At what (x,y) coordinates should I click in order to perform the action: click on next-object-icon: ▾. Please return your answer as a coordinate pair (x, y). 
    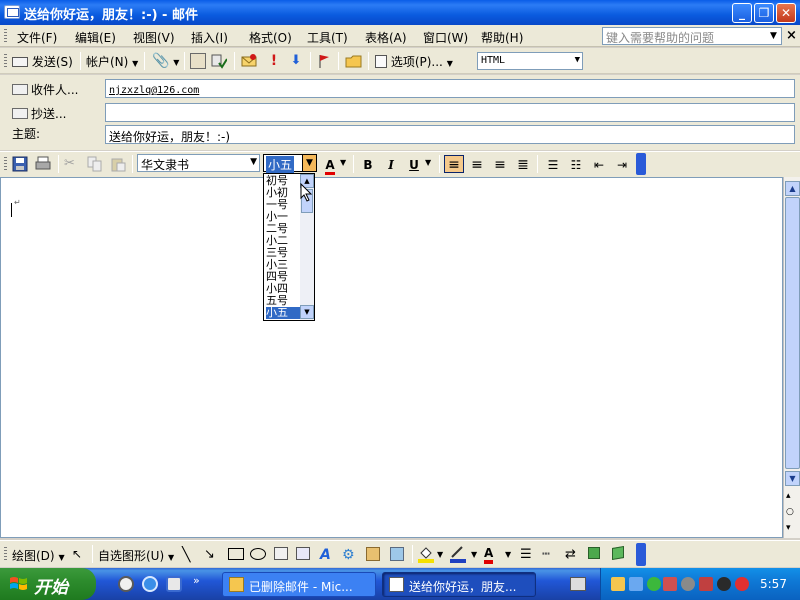
    Looking at the image, I should click on (788, 528).